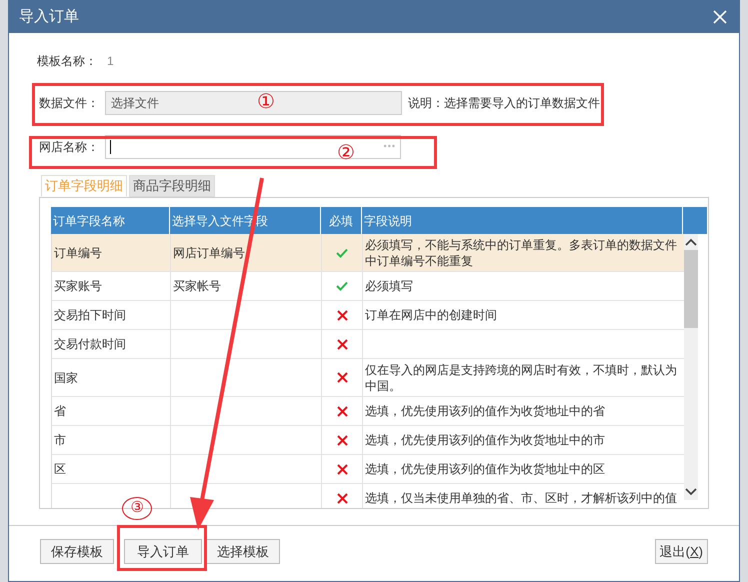  I want to click on table-cell-text: 交易拍下时间, so click(90, 315).